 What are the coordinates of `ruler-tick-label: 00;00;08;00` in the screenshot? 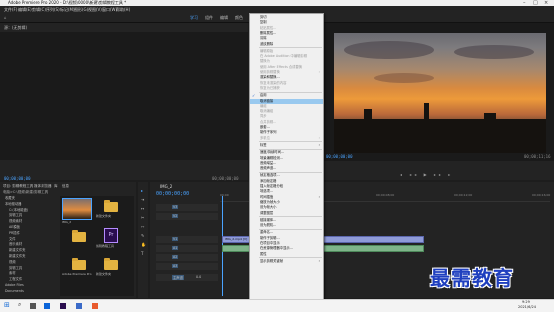 It's located at (385, 195).